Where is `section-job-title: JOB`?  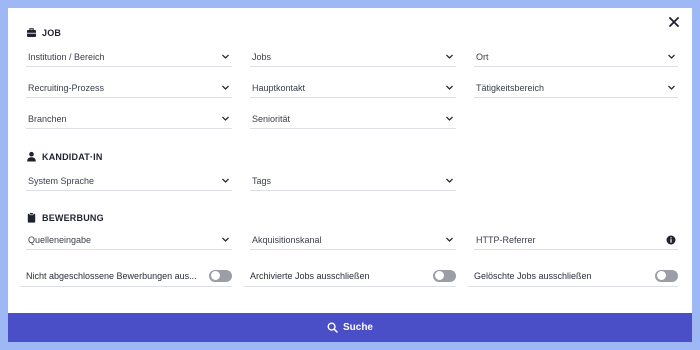
section-job-title: JOB is located at coordinates (52, 32).